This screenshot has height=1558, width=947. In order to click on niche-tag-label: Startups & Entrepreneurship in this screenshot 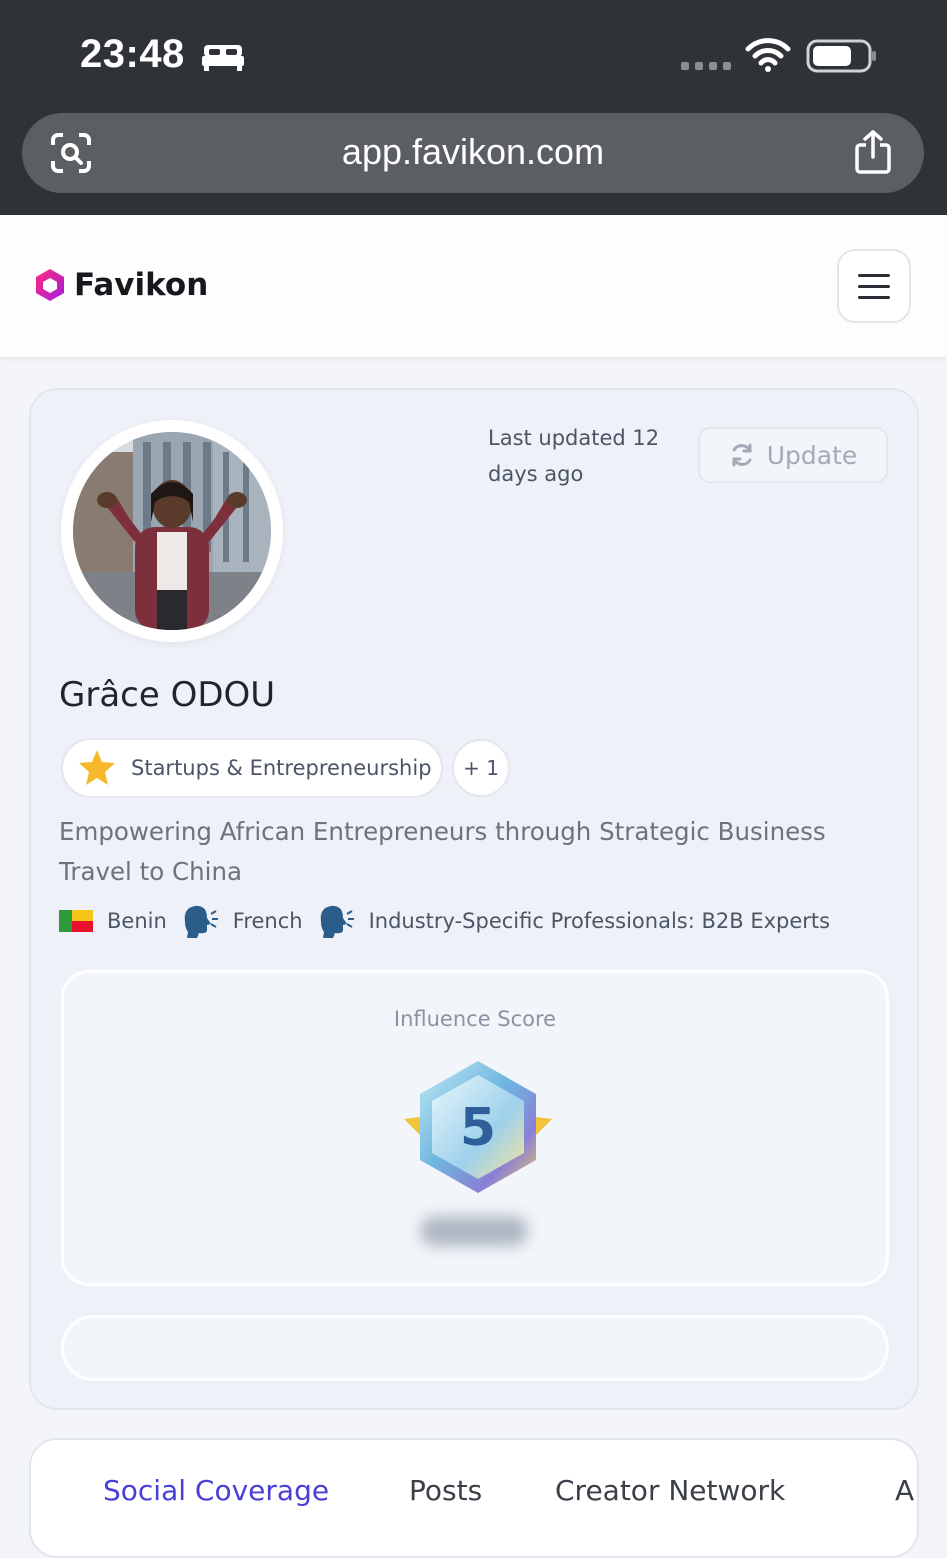, I will do `click(281, 768)`.